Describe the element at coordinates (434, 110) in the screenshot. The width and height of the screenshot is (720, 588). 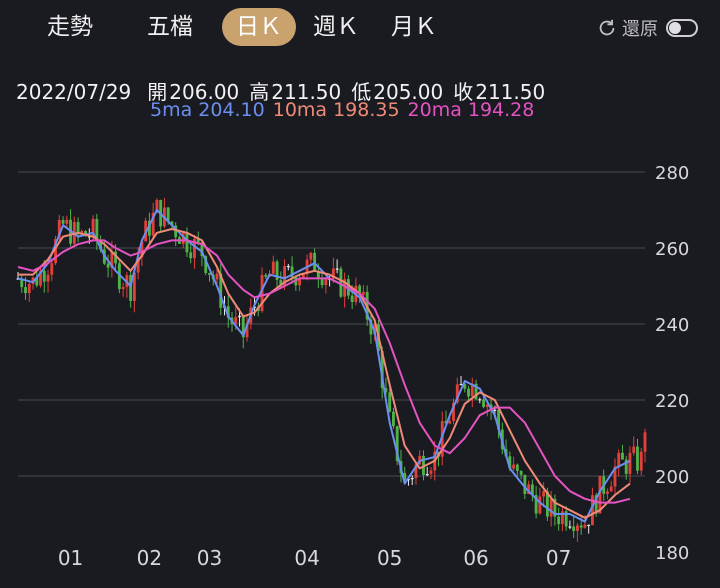
I see `ma20-label: 20ma` at that location.